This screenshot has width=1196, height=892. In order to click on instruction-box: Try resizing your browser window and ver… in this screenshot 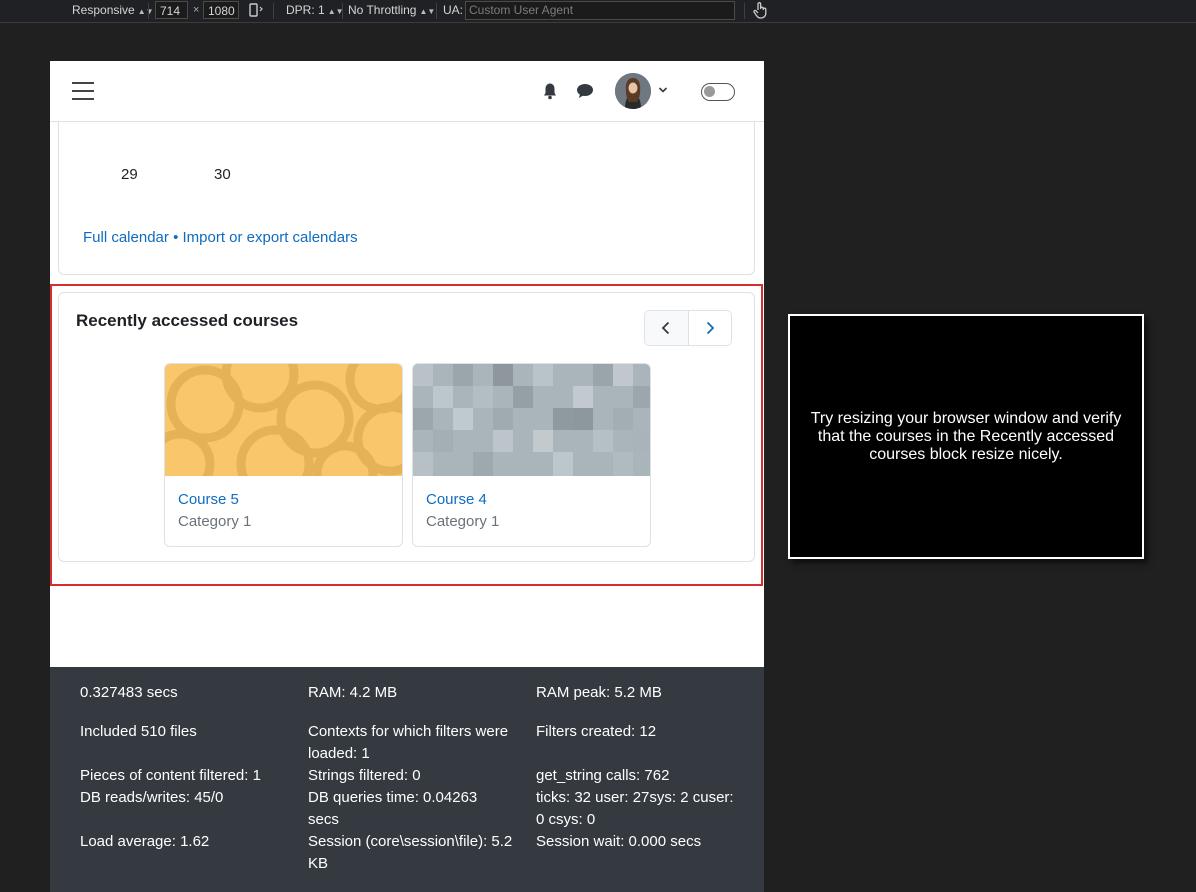, I will do `click(966, 436)`.